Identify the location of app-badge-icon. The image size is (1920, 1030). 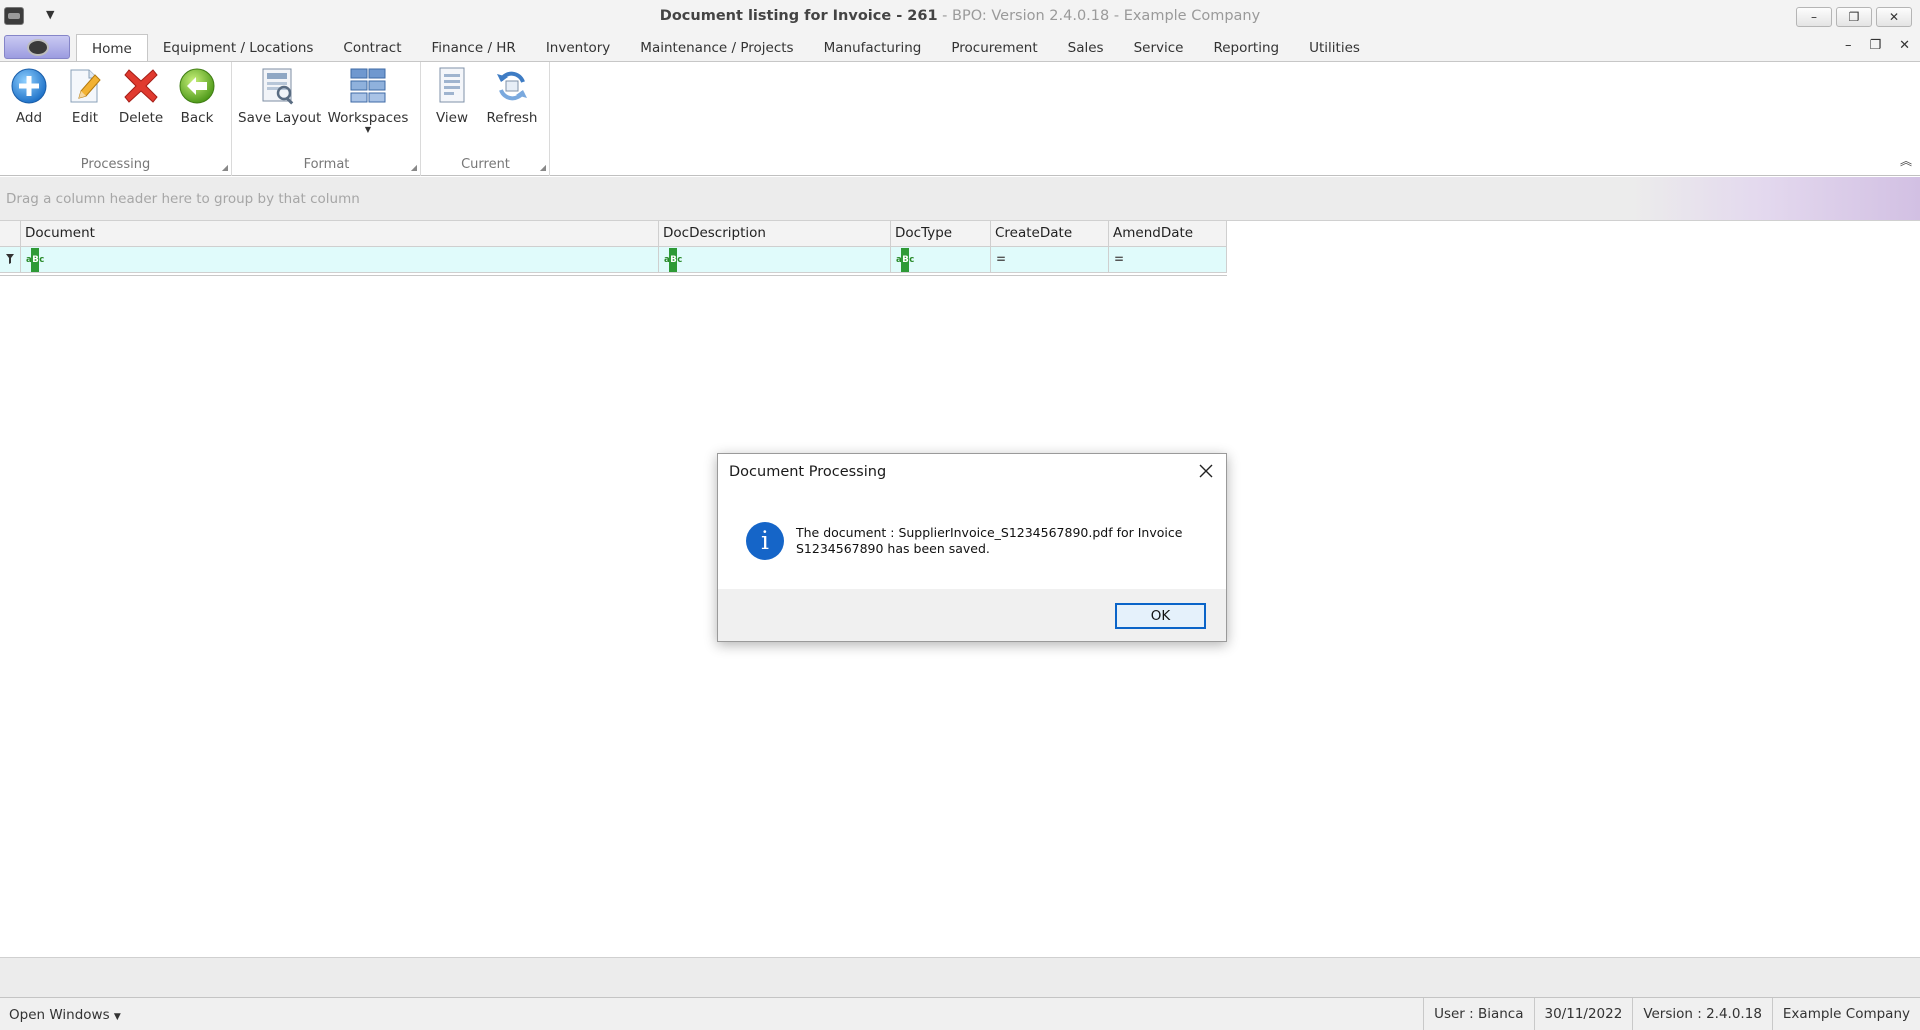
(38, 47).